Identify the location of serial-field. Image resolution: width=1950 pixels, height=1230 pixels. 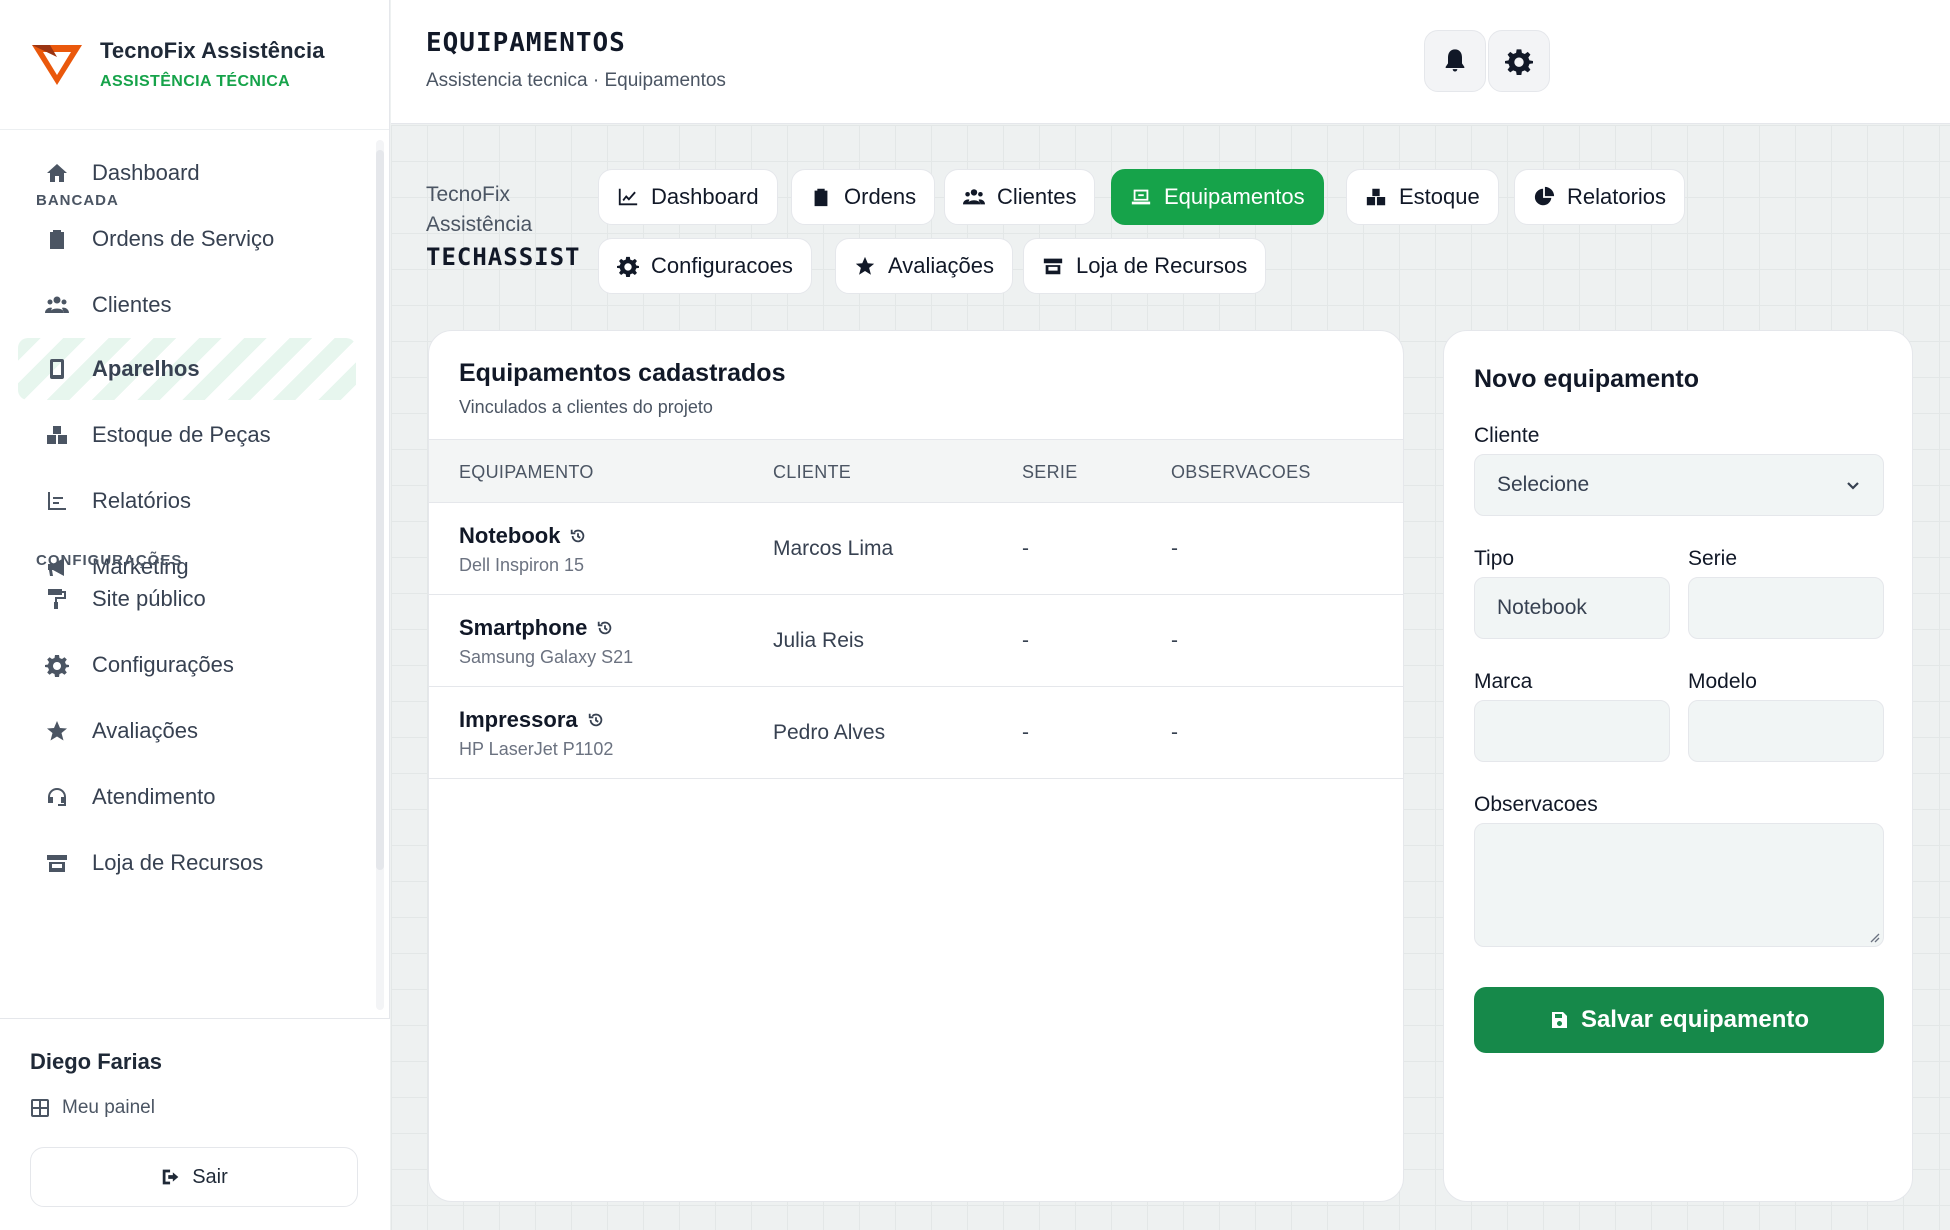
(1786, 608).